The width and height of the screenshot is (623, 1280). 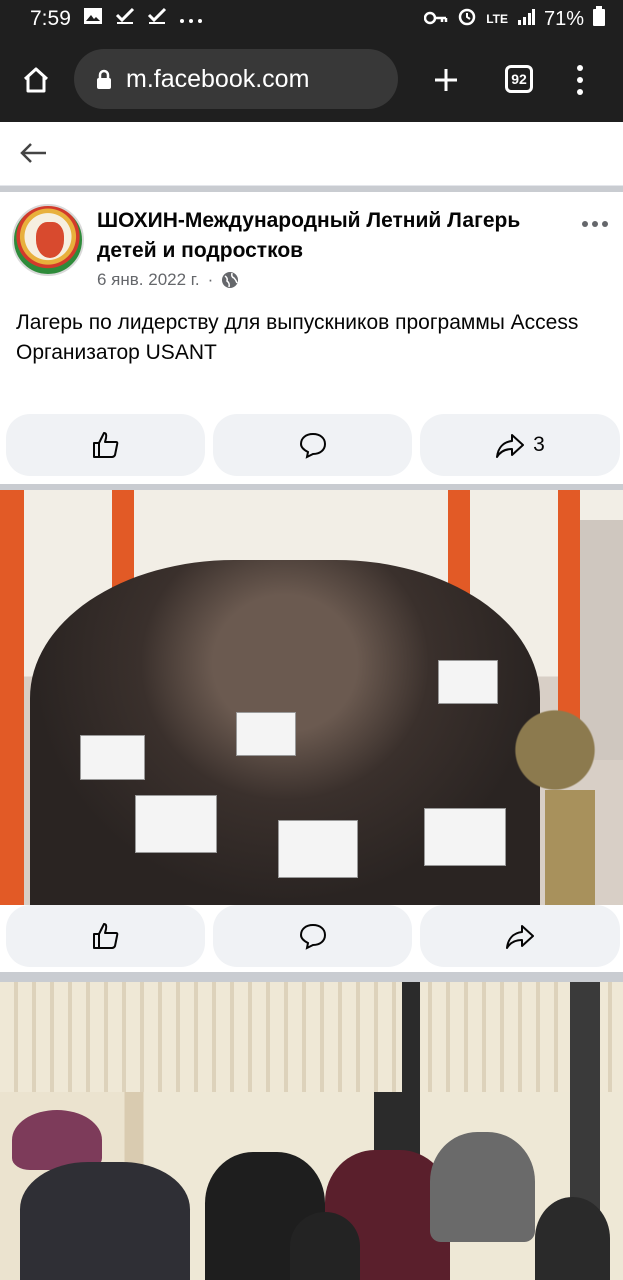 I want to click on home-icon, so click(x=36, y=80).